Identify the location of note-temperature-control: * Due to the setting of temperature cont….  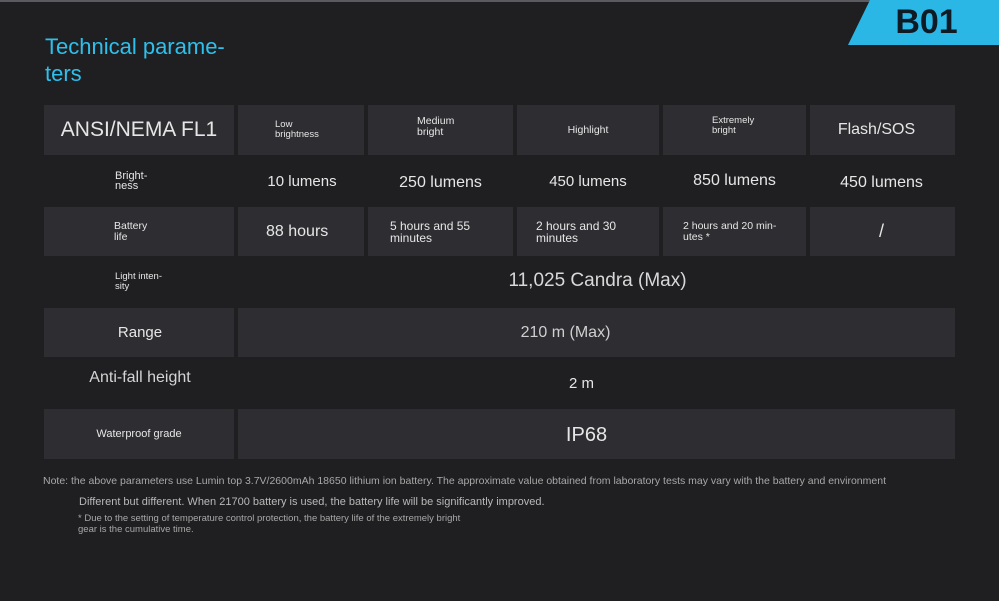
(269, 524).